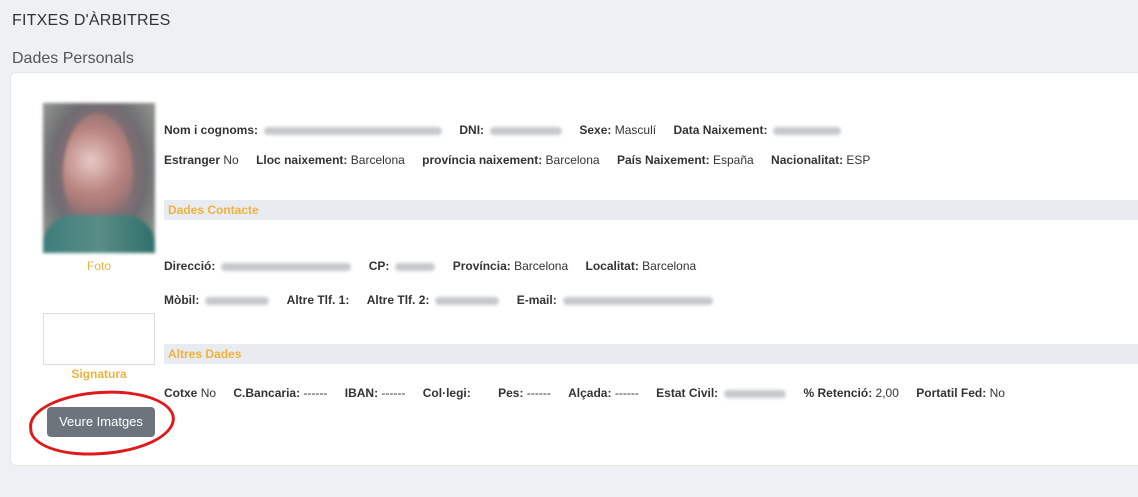  I want to click on birthcountry-value: España, so click(733, 160).